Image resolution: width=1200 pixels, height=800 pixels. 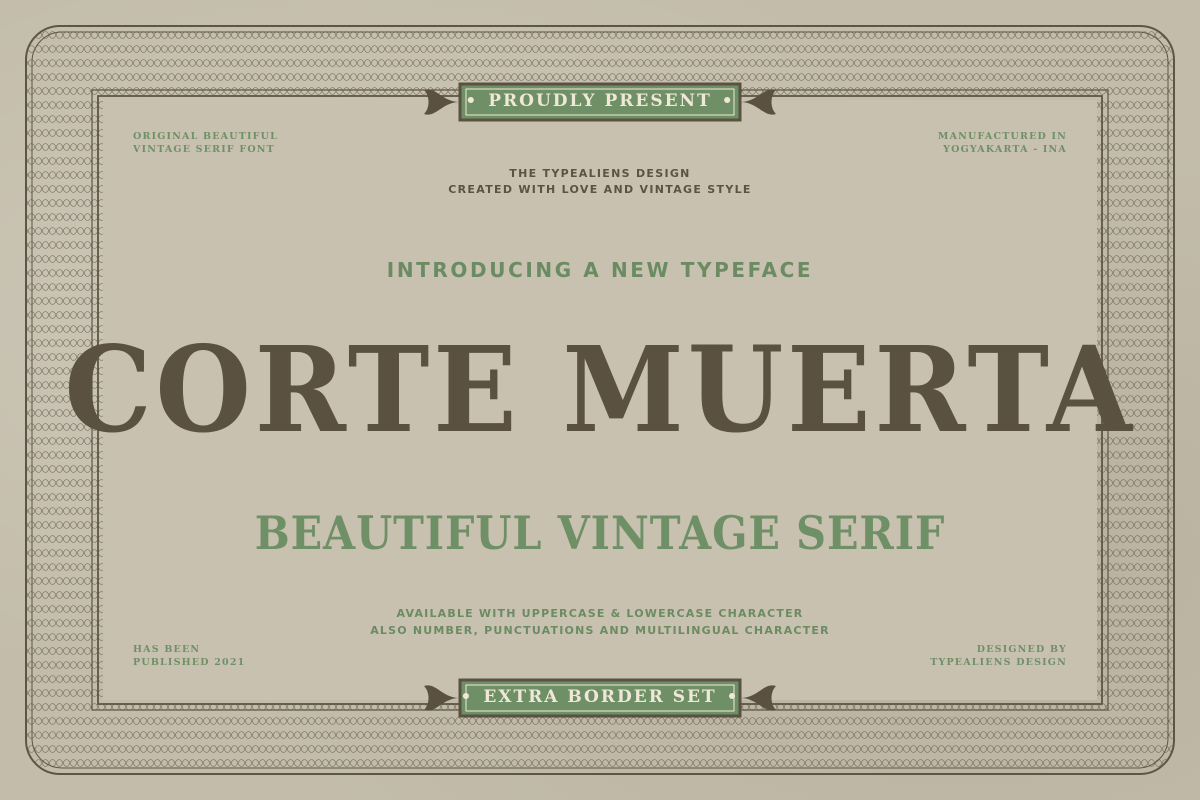 I want to click on bottom-right-note: DESIGNED BY TYPEALIENS DESIGN, so click(x=998, y=656).